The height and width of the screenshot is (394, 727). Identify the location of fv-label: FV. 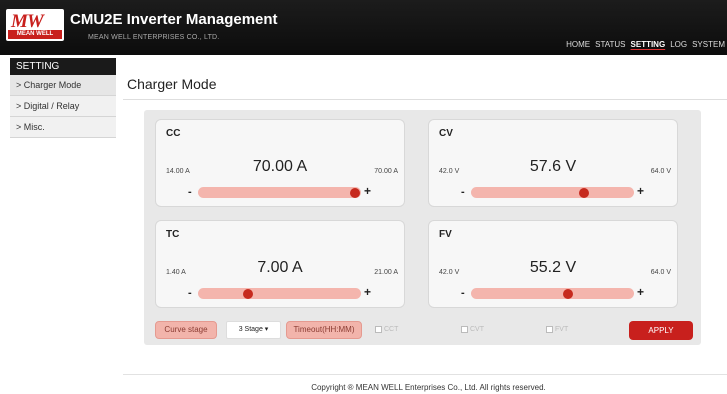
(445, 234).